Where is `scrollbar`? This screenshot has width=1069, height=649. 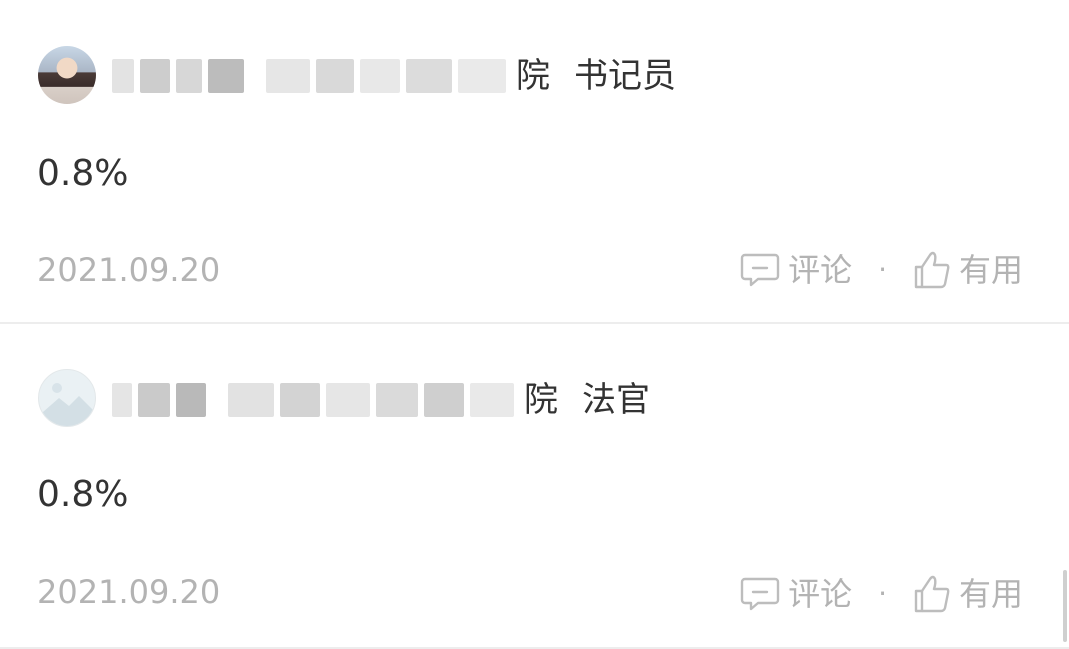 scrollbar is located at coordinates (1065, 606).